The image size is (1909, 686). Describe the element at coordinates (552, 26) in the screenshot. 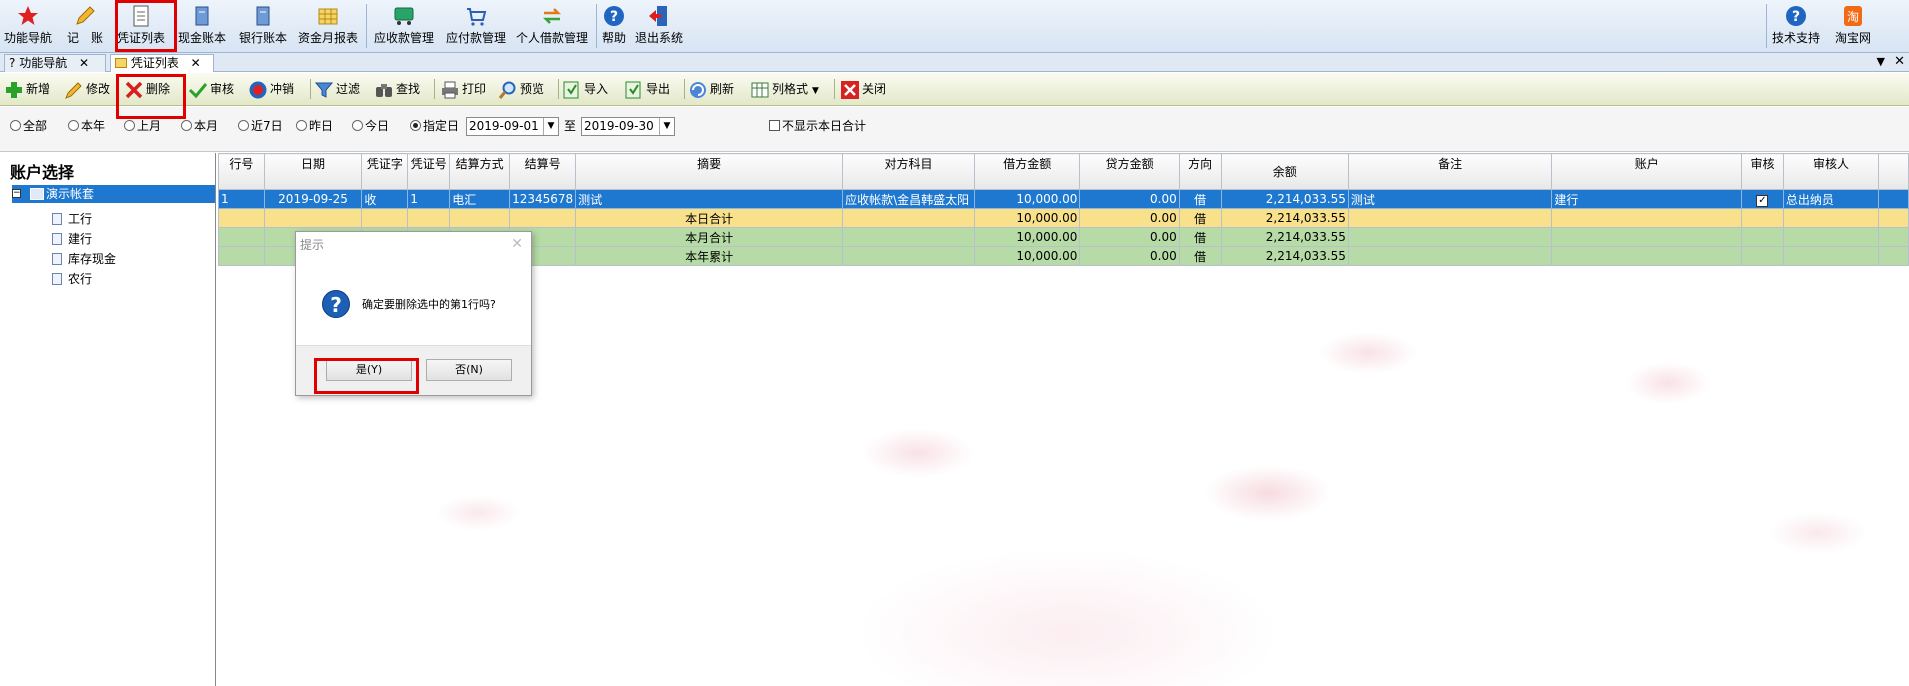

I see `personal-loan-button: 个人借款管理` at that location.